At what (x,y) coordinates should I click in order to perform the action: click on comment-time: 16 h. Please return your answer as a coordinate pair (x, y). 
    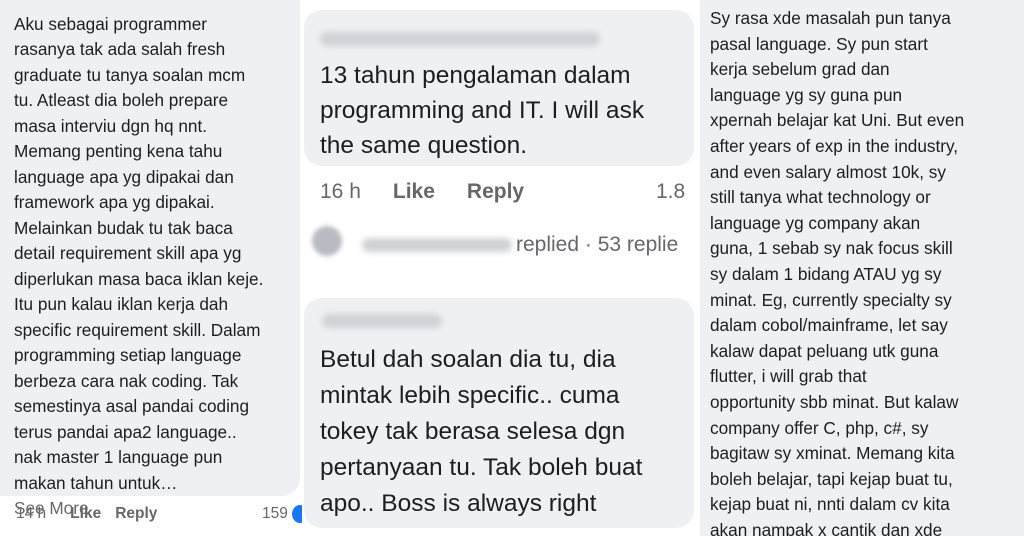
    Looking at the image, I should click on (340, 191).